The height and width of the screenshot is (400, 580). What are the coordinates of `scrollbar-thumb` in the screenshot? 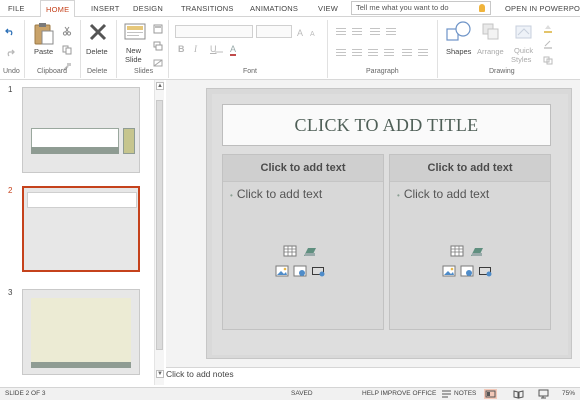 It's located at (159, 225).